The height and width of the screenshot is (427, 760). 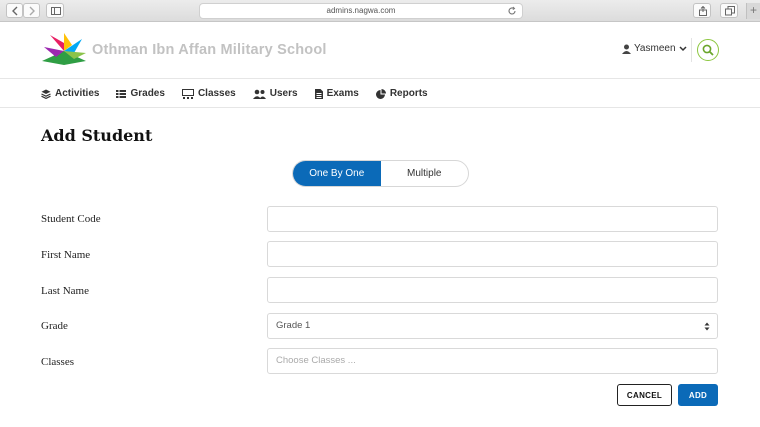 I want to click on pie-chart-icon, so click(x=380, y=93).